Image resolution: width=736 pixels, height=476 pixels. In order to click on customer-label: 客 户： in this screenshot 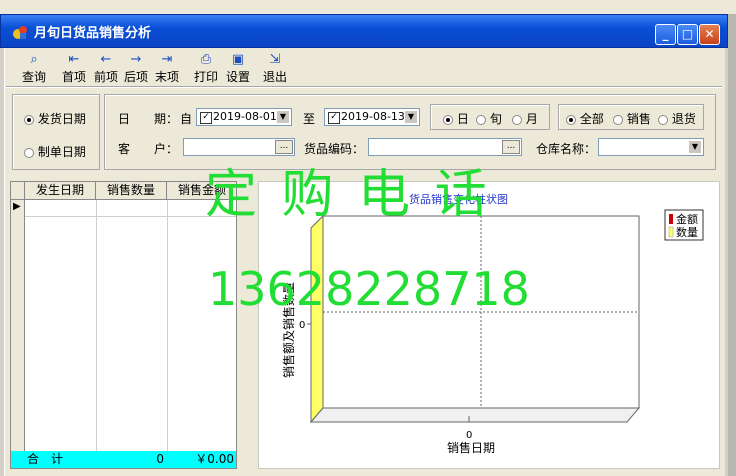, I will do `click(148, 149)`.